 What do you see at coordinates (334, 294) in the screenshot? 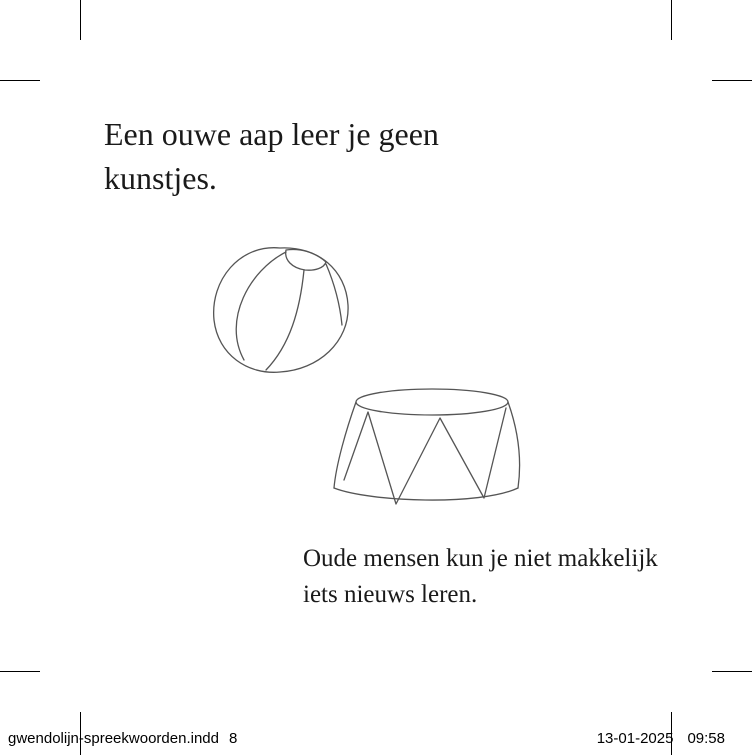
I see `ball-stripe-far` at bounding box center [334, 294].